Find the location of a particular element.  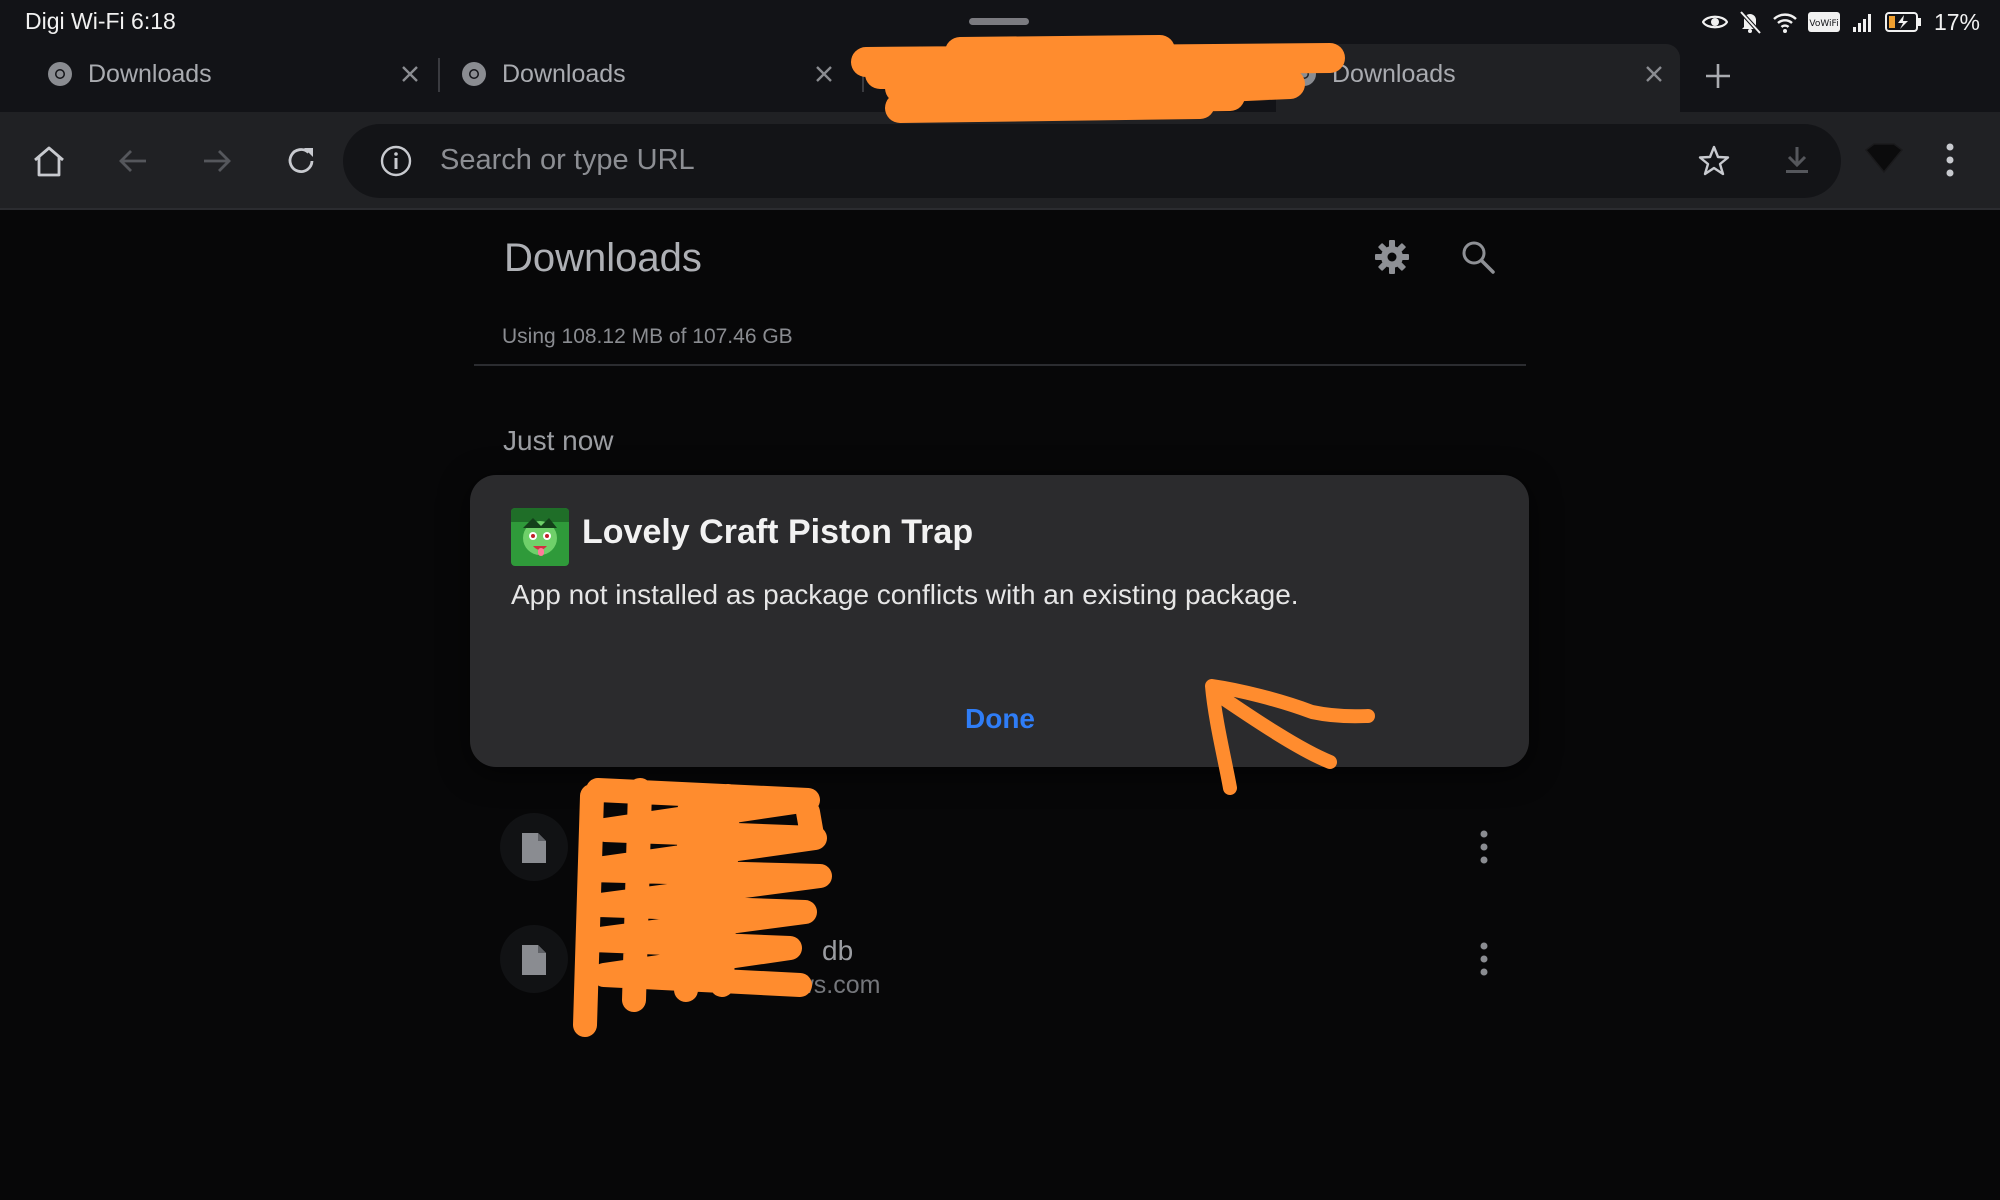

search-icon is located at coordinates (1478, 257).